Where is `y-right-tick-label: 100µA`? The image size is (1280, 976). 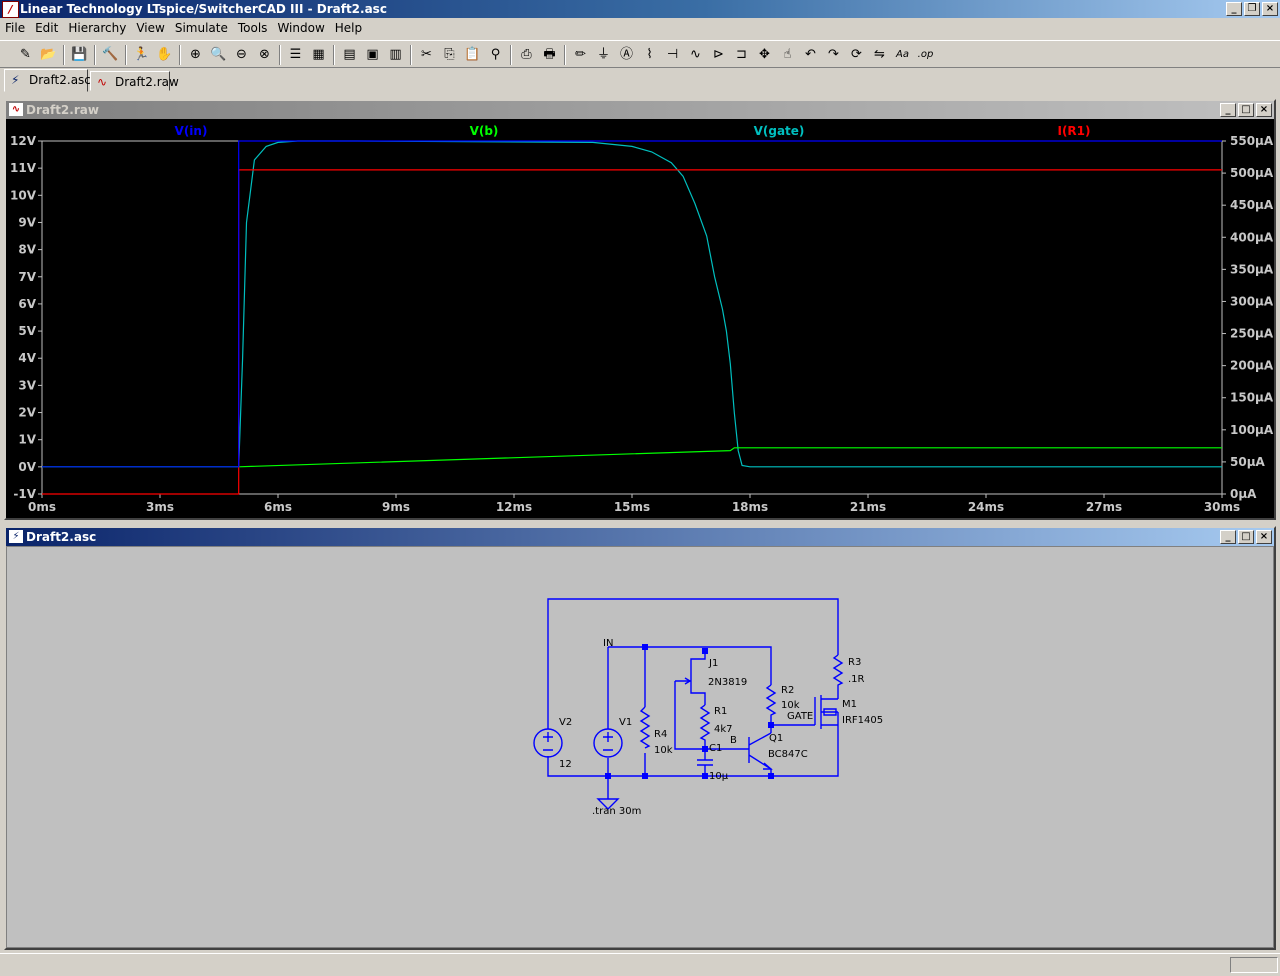
y-right-tick-label: 100µA is located at coordinates (1252, 430).